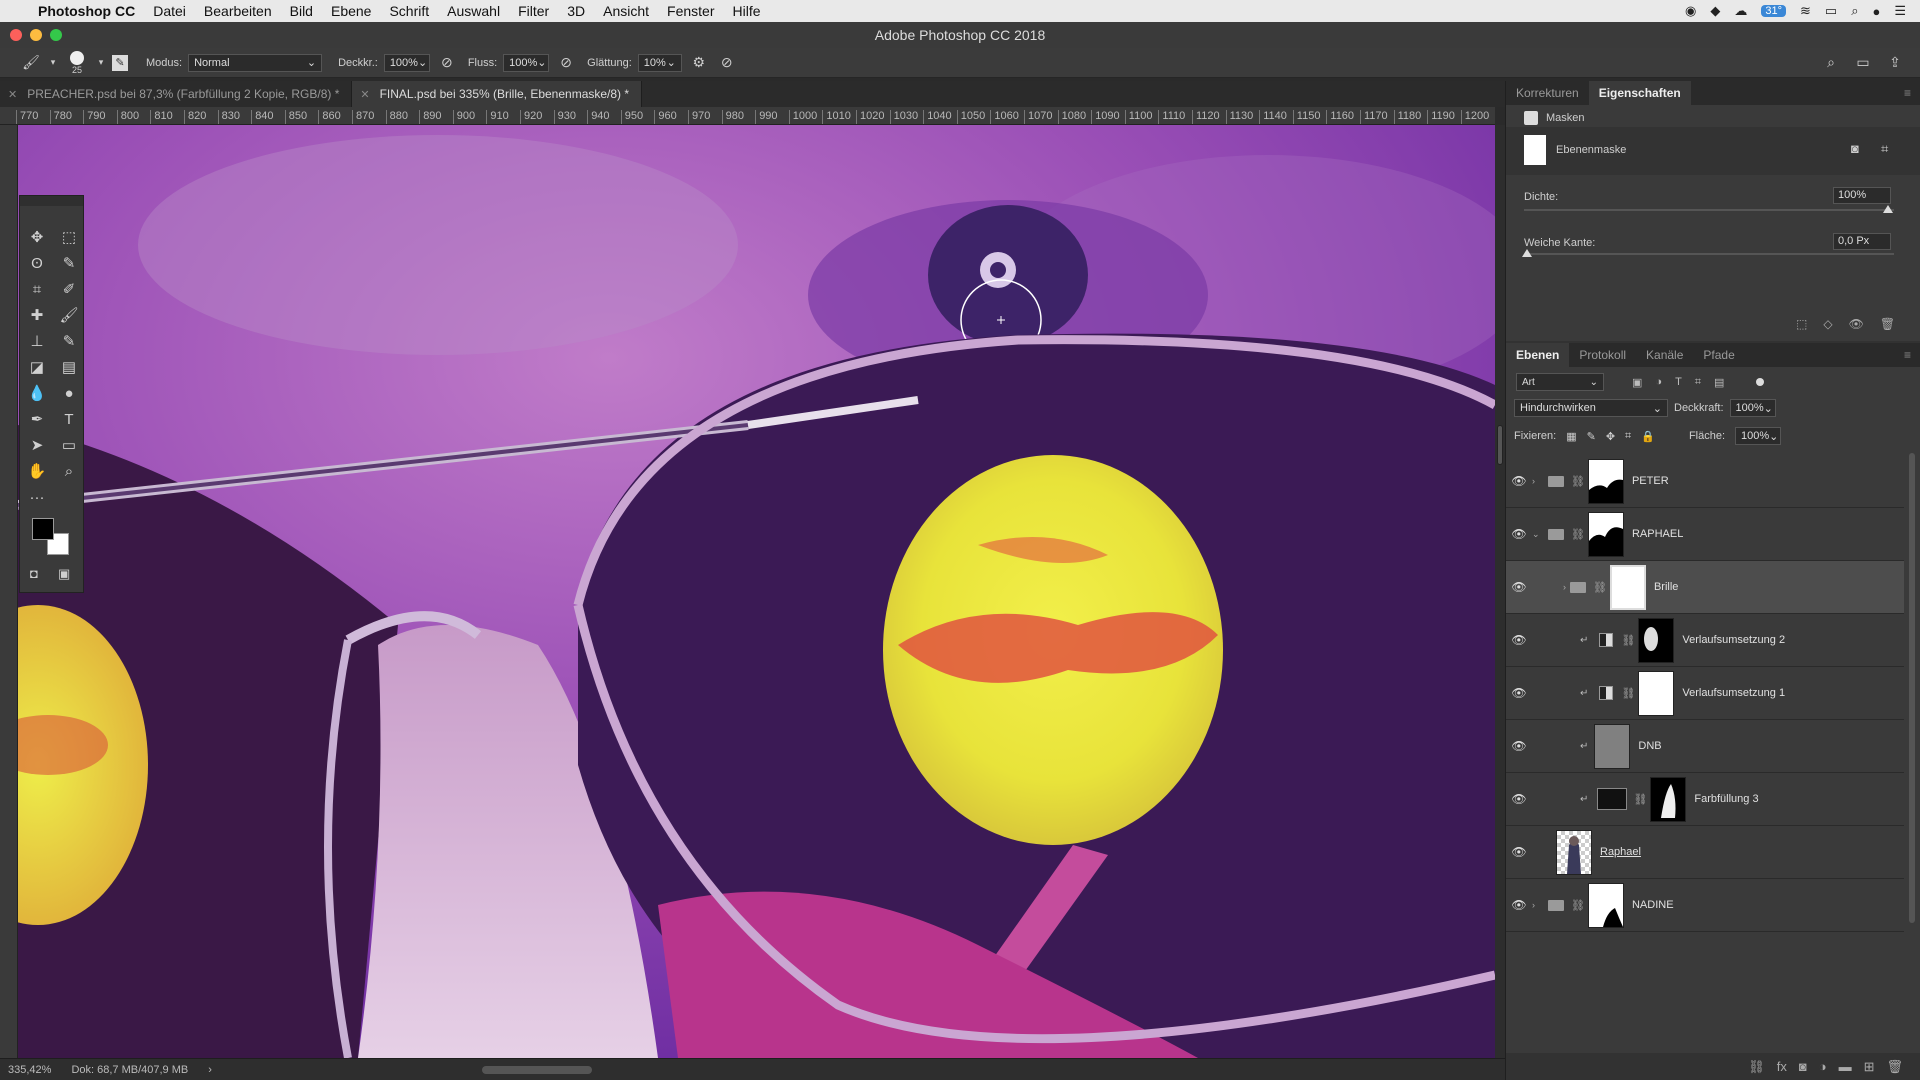 The height and width of the screenshot is (1080, 1920). I want to click on pixel-mask-icon: ◙, so click(1855, 148).